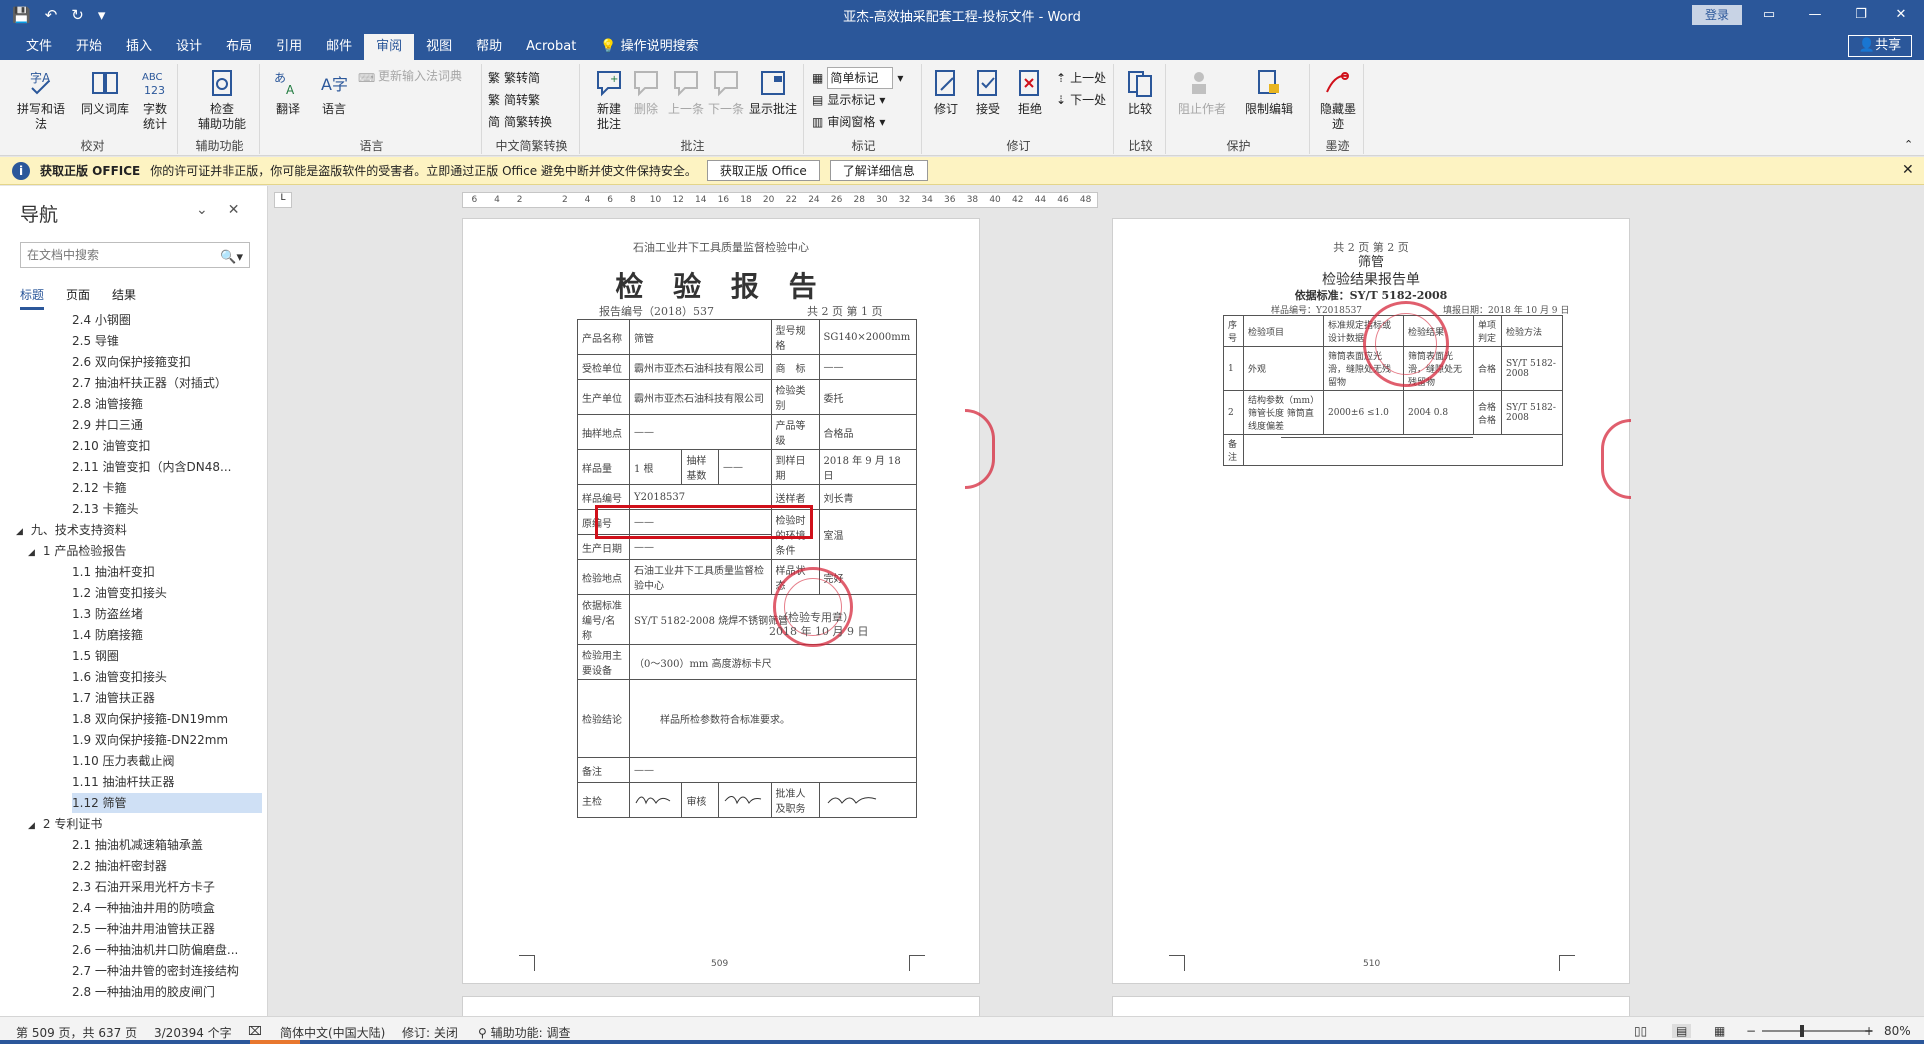 The image size is (1924, 1044). I want to click on next-change-button: ⇣ 下一处, so click(1081, 100).